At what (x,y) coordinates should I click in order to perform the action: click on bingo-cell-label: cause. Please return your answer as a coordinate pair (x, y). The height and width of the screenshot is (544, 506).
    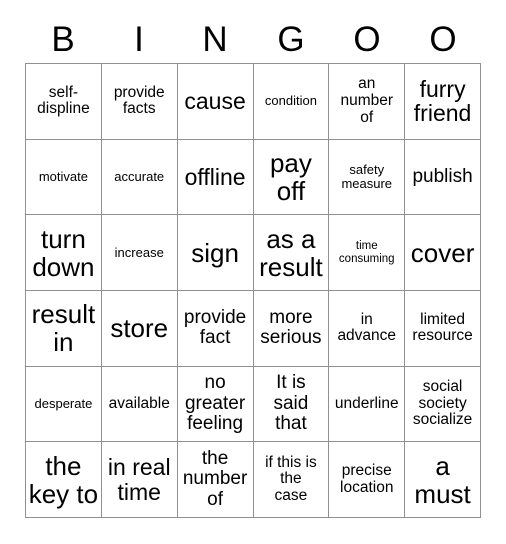
    Looking at the image, I should click on (215, 100).